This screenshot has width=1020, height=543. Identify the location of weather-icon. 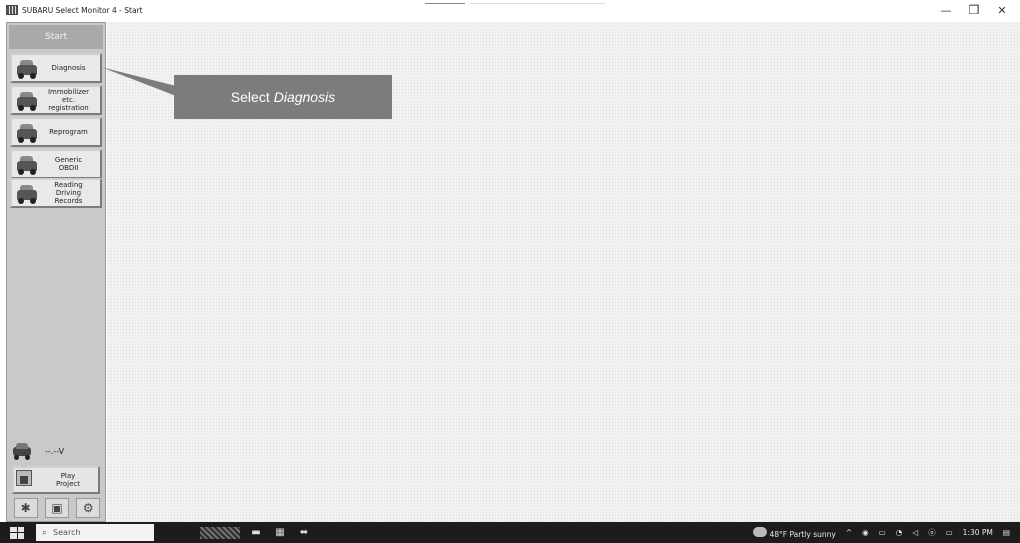
(760, 531).